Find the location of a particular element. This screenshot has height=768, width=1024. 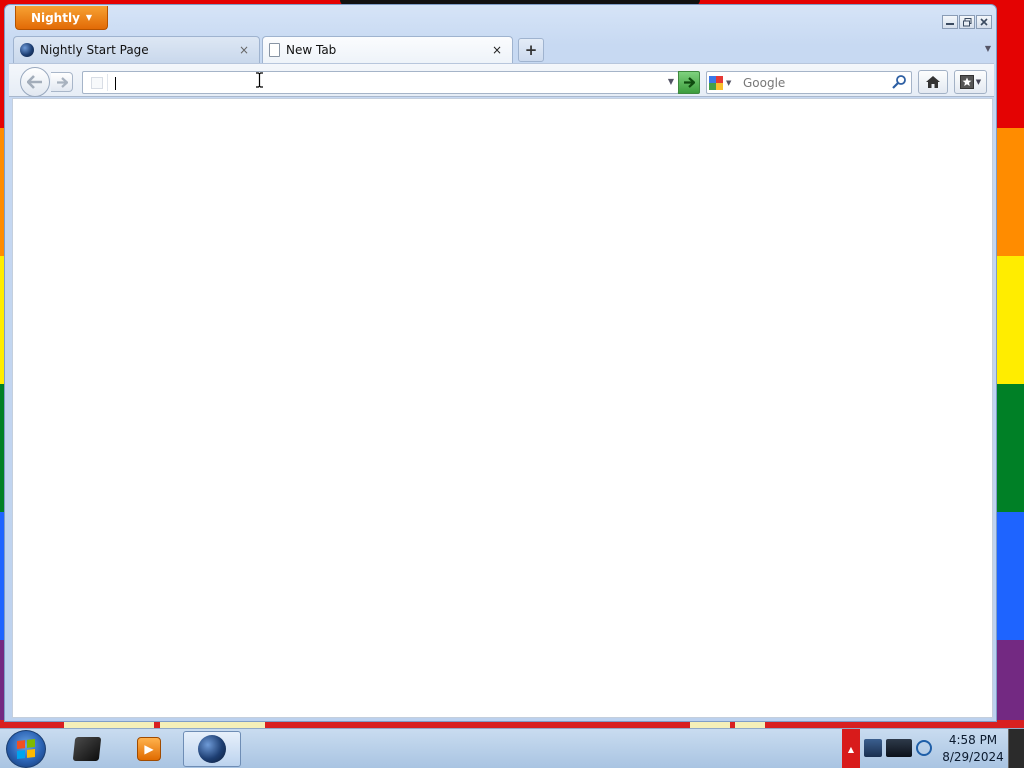

address-bar: ▼ is located at coordinates (380, 82).